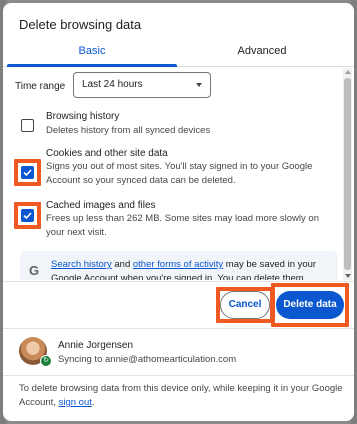 This screenshot has height=424, width=357. What do you see at coordinates (199, 85) in the screenshot?
I see `dropdown-arrow-icon` at bounding box center [199, 85].